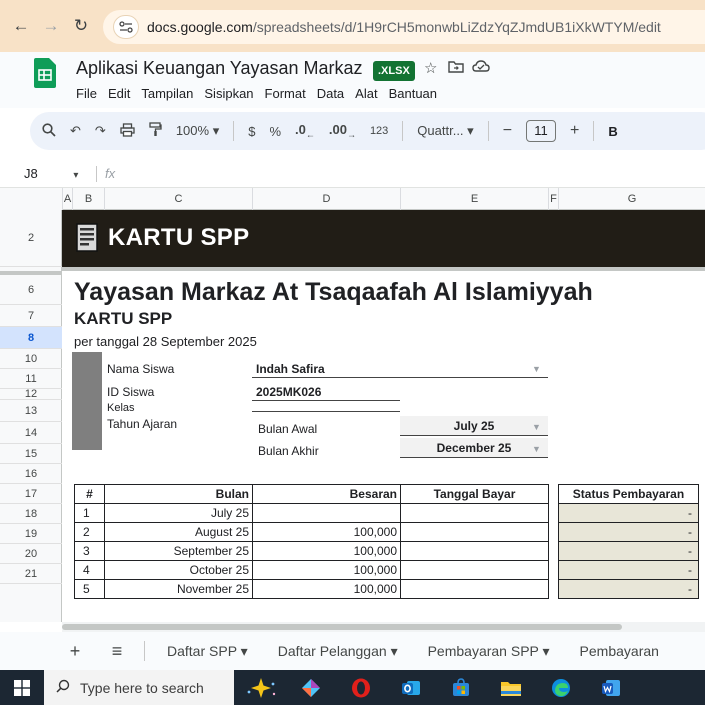 The height and width of the screenshot is (705, 705). What do you see at coordinates (139, 687) in the screenshot?
I see `taskbar-search-box: Type here to search` at bounding box center [139, 687].